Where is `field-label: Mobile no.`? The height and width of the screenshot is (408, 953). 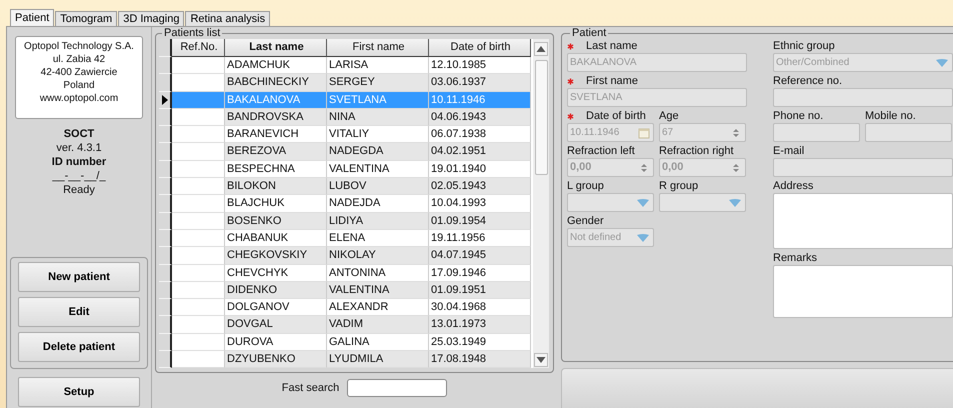
field-label: Mobile no. is located at coordinates (890, 116).